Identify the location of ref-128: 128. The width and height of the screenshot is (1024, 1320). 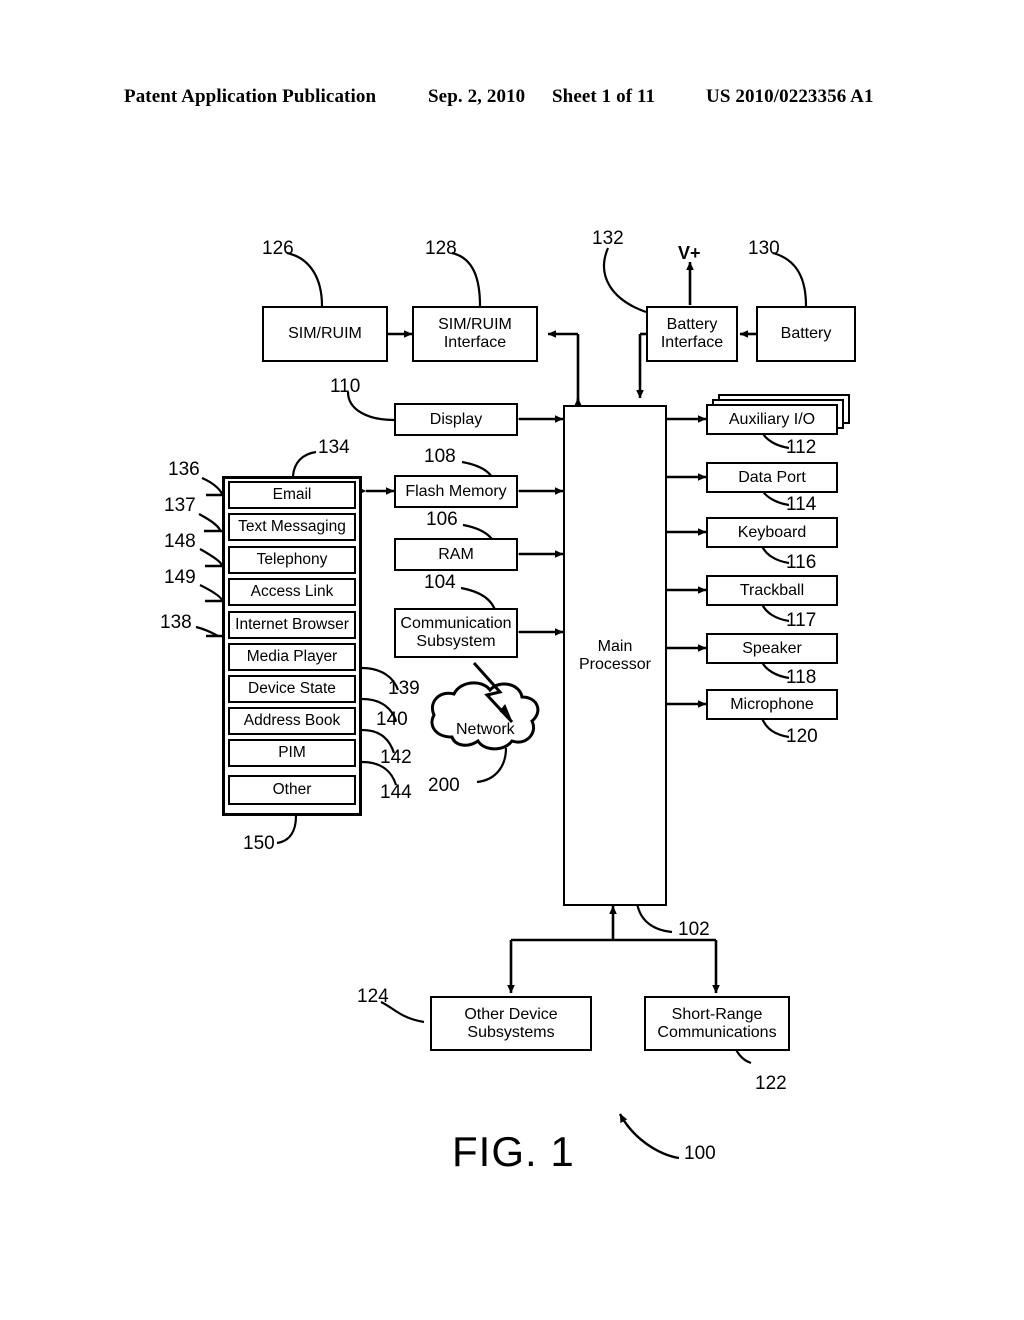
(441, 248).